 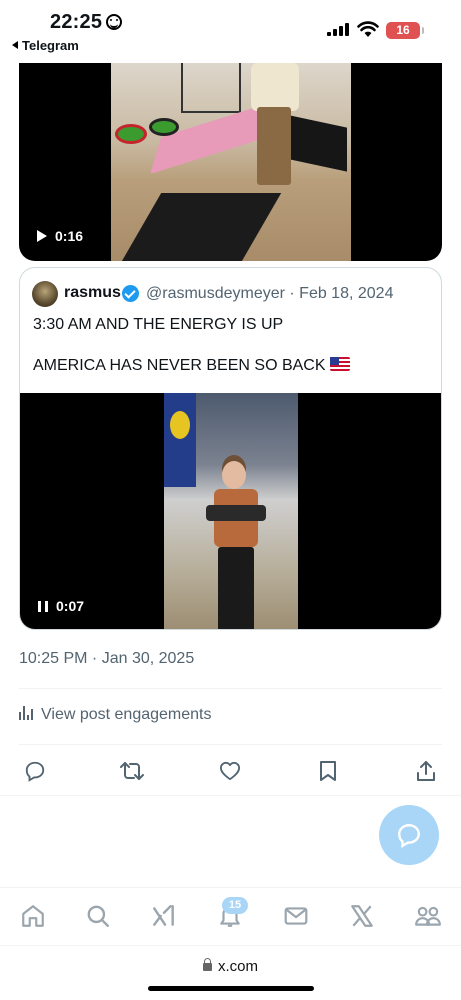 I want to click on messages-icon, so click(x=296, y=916).